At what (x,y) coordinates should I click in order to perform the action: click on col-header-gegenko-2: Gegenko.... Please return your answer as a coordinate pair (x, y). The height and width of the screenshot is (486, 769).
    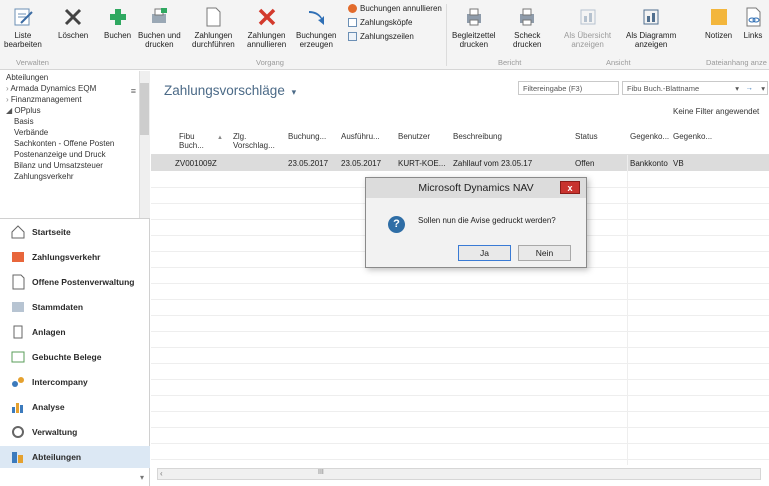
    Looking at the image, I should click on (692, 136).